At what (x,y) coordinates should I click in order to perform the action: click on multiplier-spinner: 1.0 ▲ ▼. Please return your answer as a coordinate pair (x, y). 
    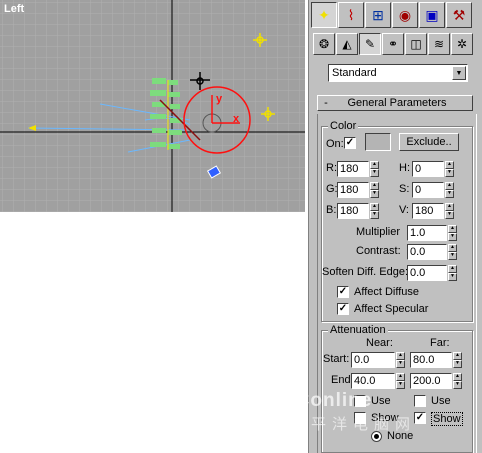
    Looking at the image, I should click on (432, 233).